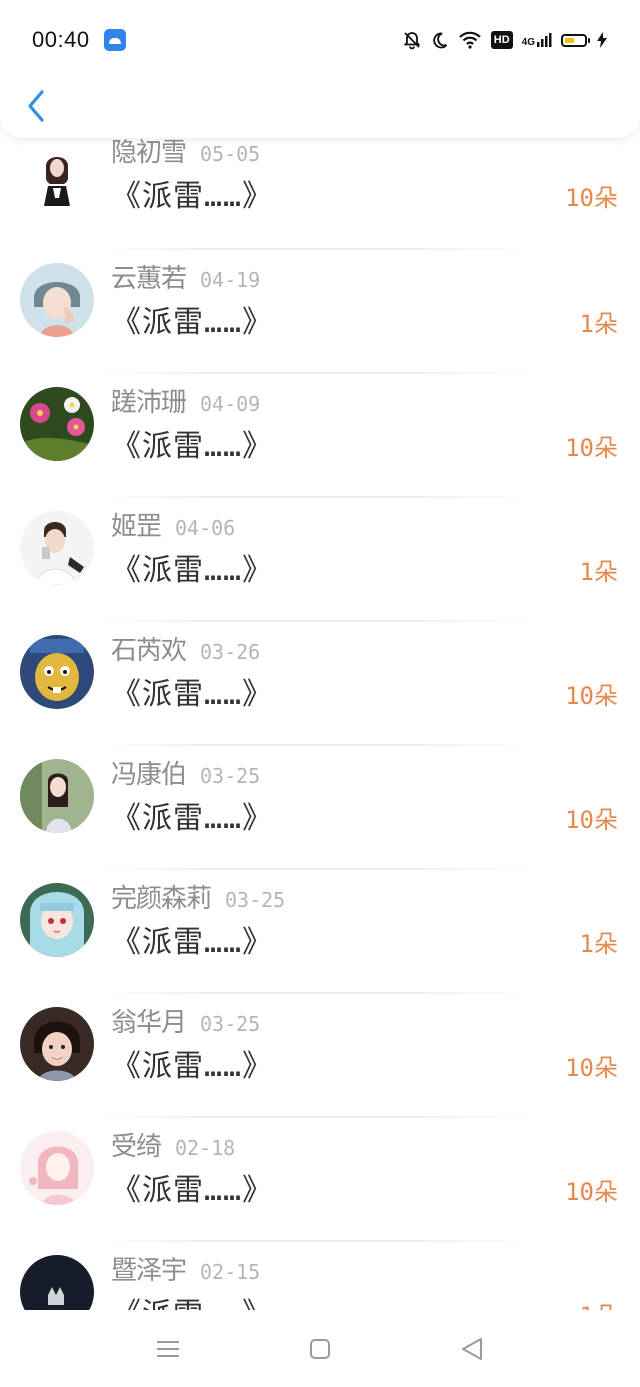  Describe the element at coordinates (149, 1023) in the screenshot. I see `username: 翁华月` at that location.